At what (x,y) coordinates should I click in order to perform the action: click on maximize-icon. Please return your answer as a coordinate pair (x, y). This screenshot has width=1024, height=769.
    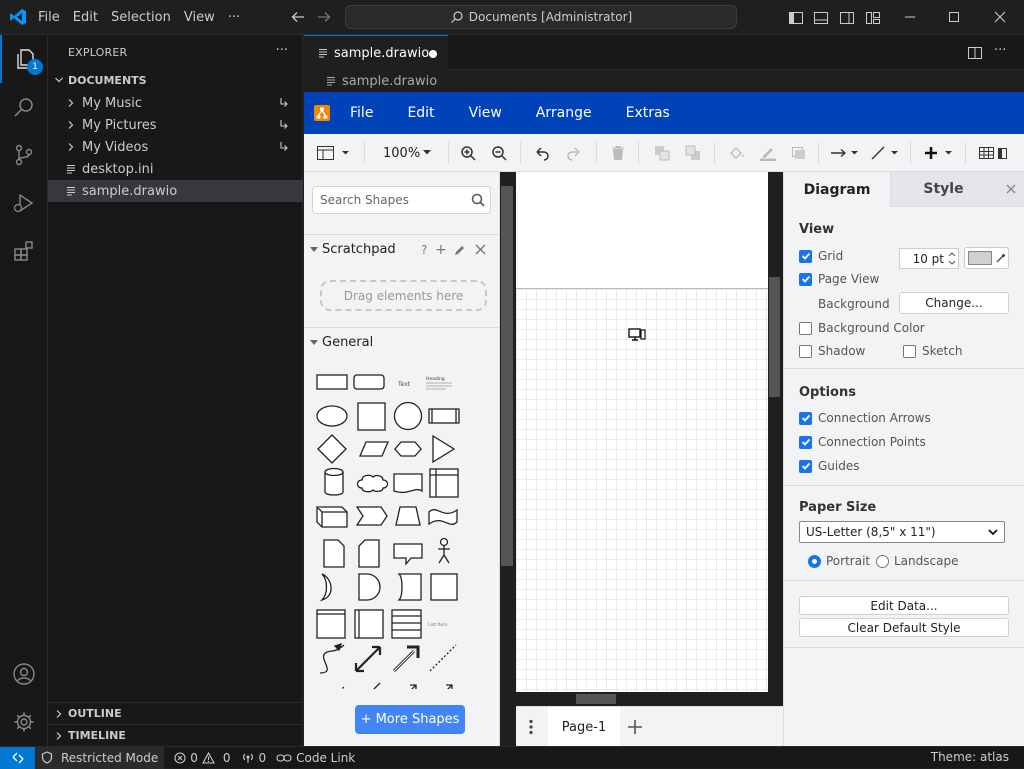
    Looking at the image, I should click on (954, 17).